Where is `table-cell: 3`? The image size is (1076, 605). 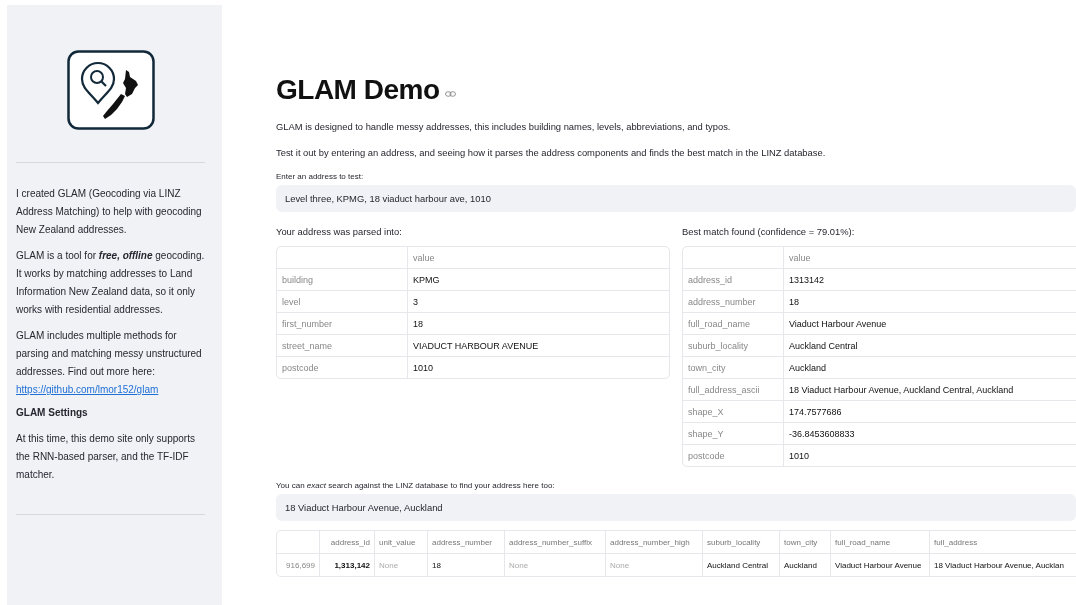
table-cell: 3 is located at coordinates (538, 302).